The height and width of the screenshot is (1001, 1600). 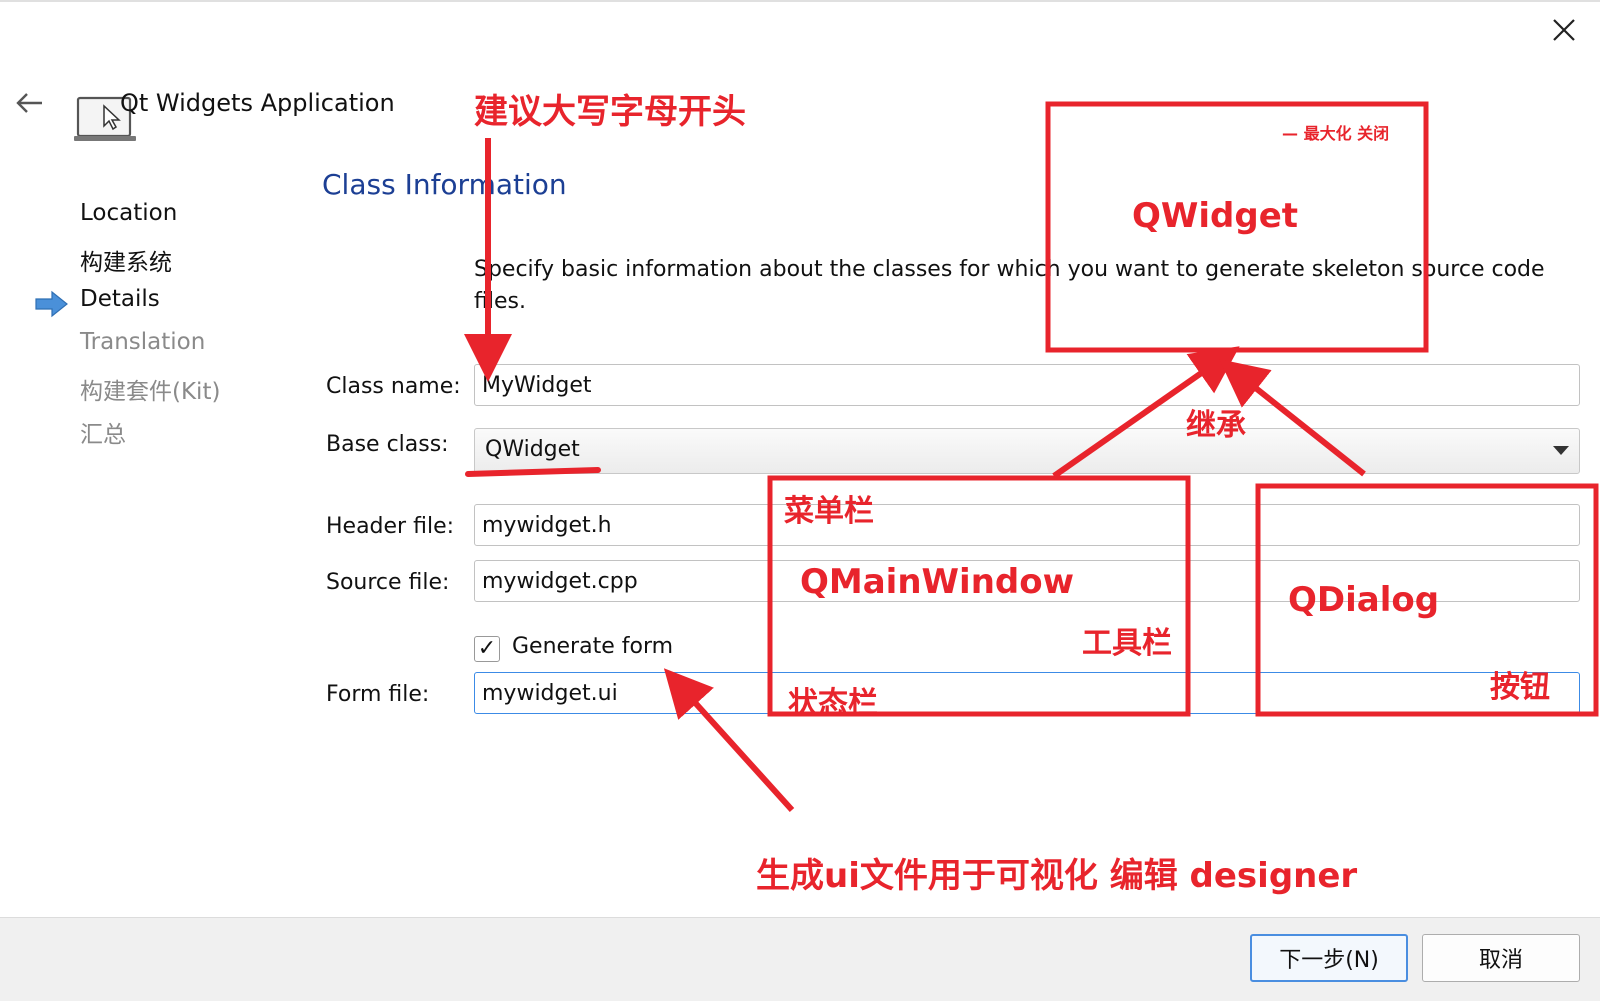 I want to click on close-icon, so click(x=1564, y=30).